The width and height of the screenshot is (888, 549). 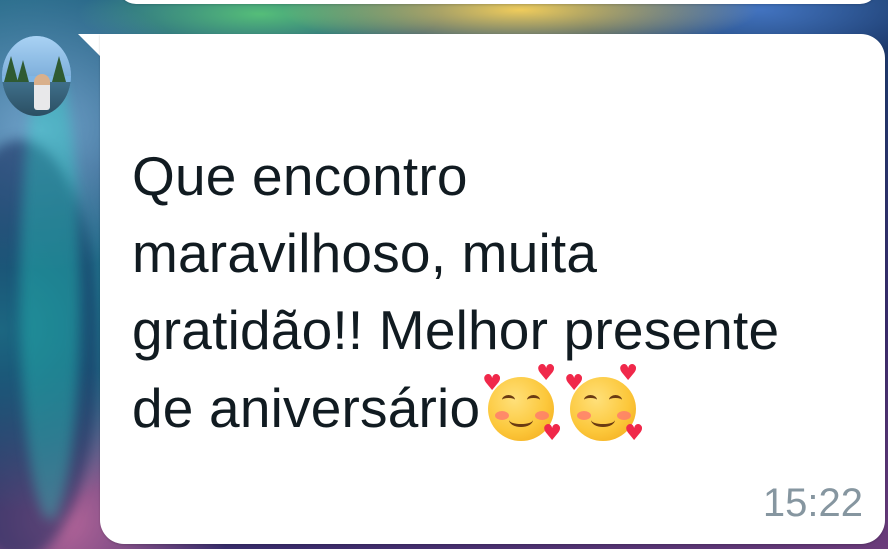 What do you see at coordinates (498, 2) in the screenshot?
I see `previous-message-bubble` at bounding box center [498, 2].